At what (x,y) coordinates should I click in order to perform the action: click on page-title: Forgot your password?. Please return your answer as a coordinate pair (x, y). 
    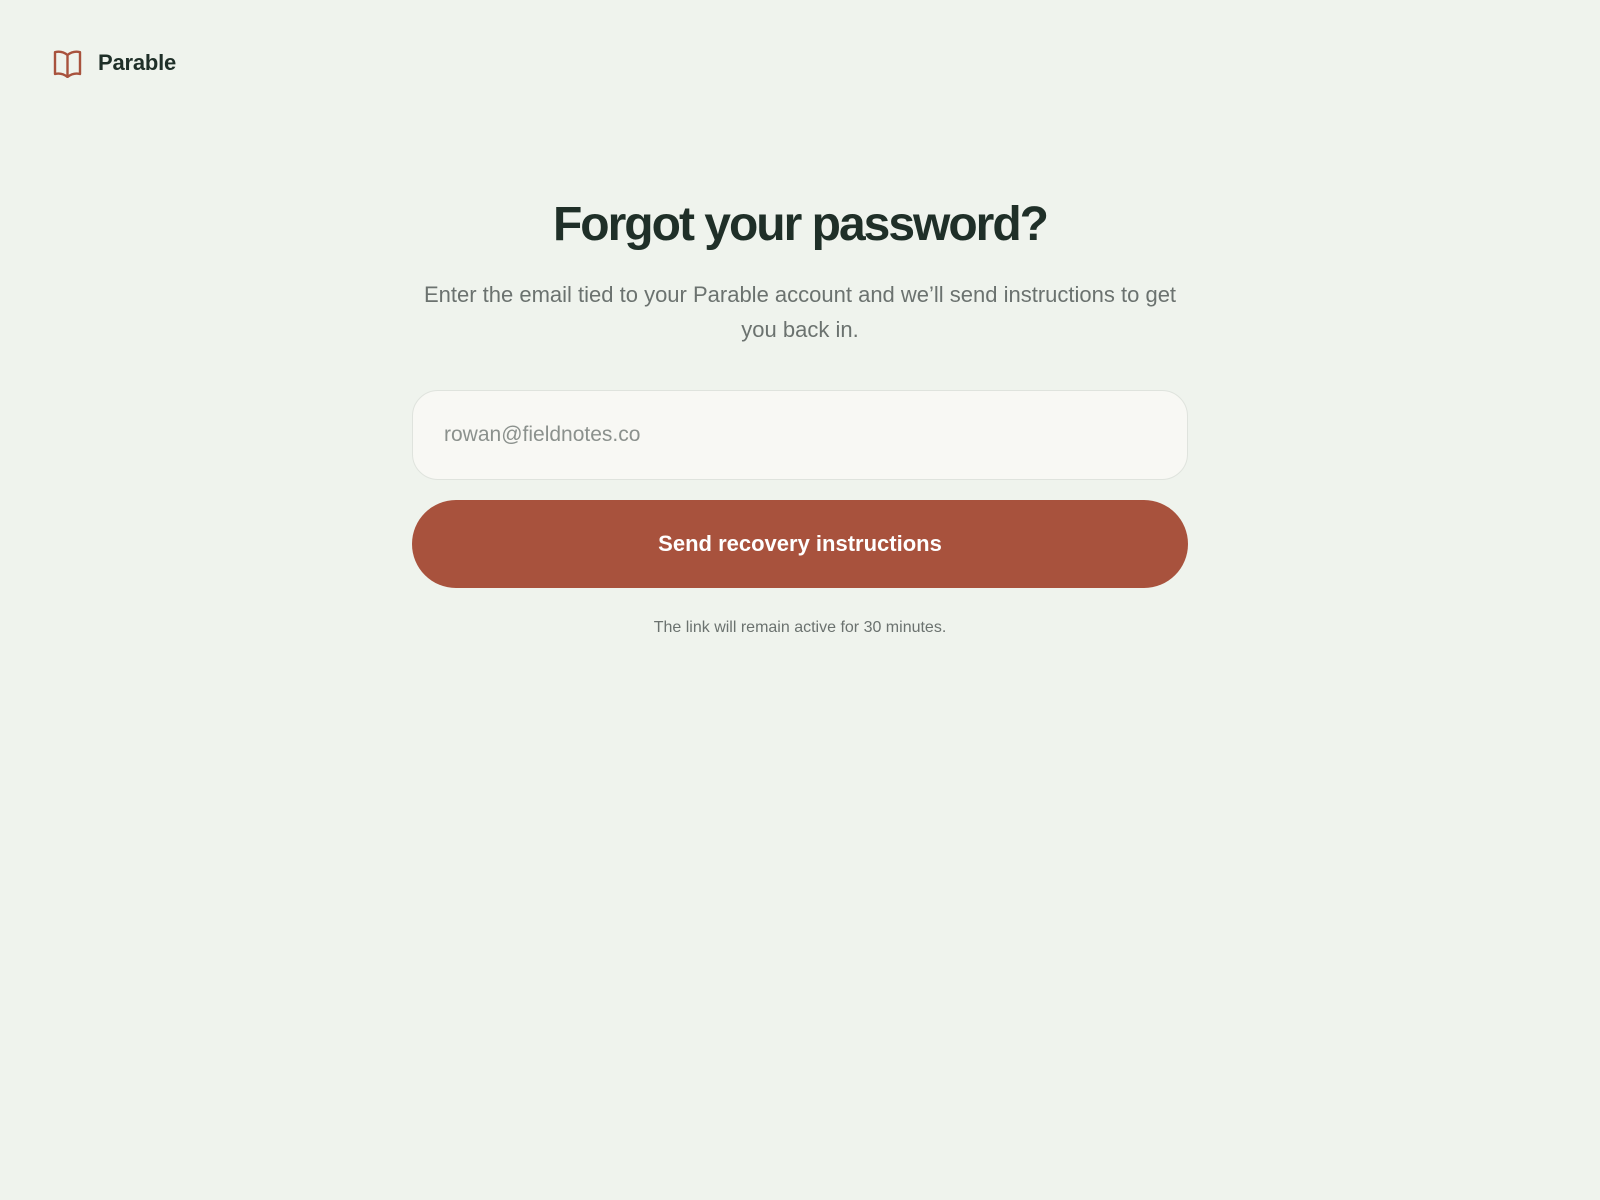
    Looking at the image, I should click on (800, 224).